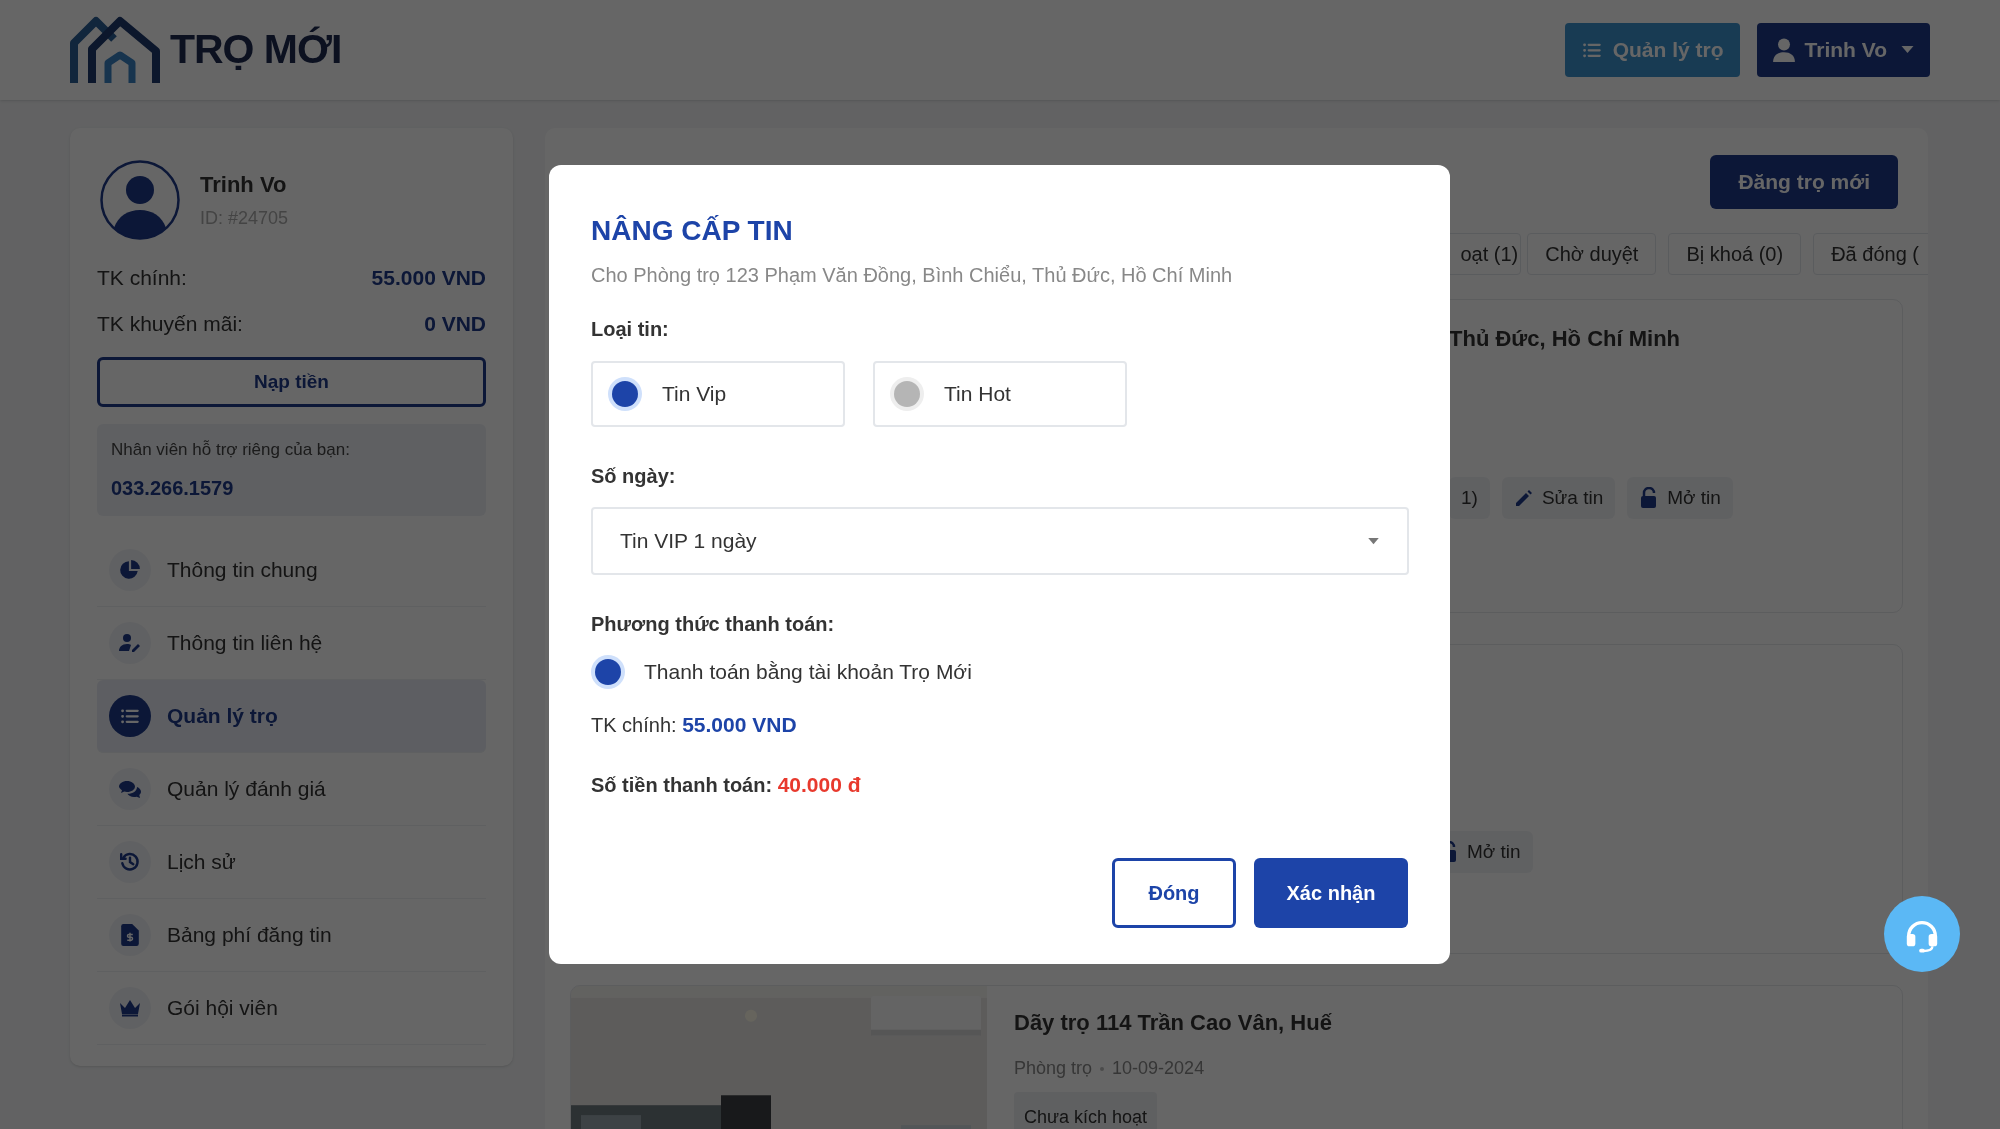 This screenshot has width=2000, height=1129. I want to click on user-icon, so click(1783, 50).